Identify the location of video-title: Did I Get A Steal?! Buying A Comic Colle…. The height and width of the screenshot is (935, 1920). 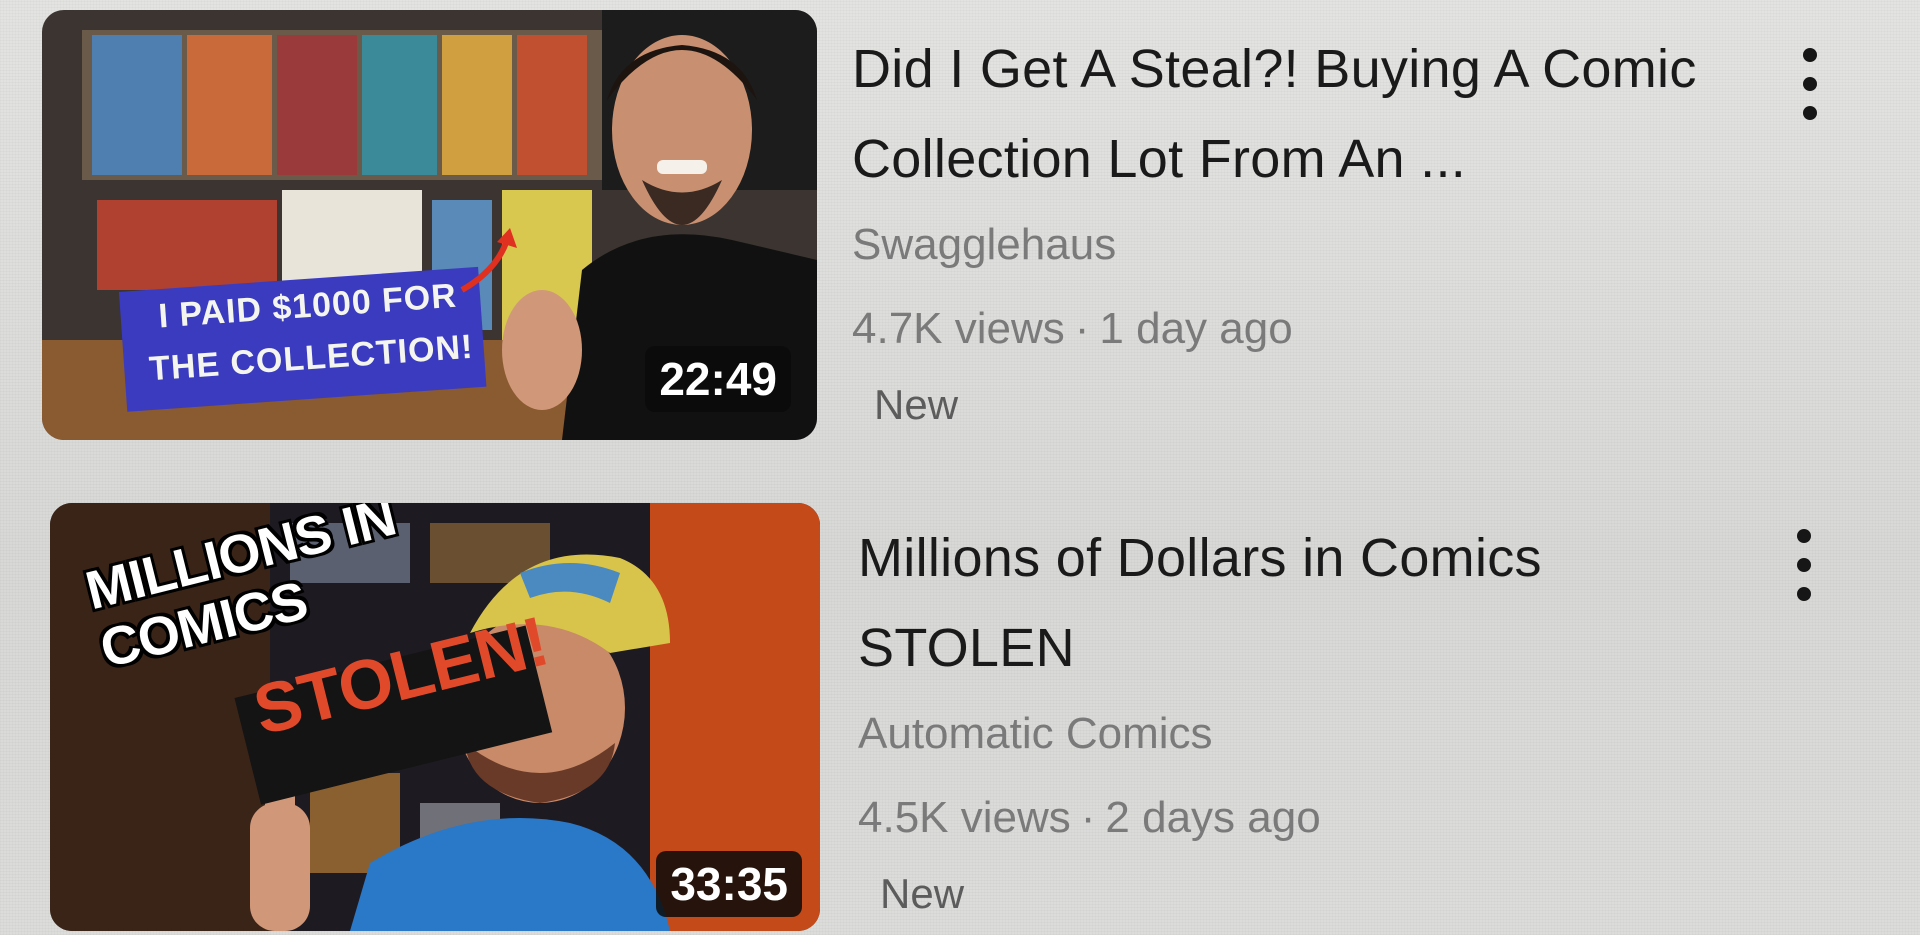
(1302, 114).